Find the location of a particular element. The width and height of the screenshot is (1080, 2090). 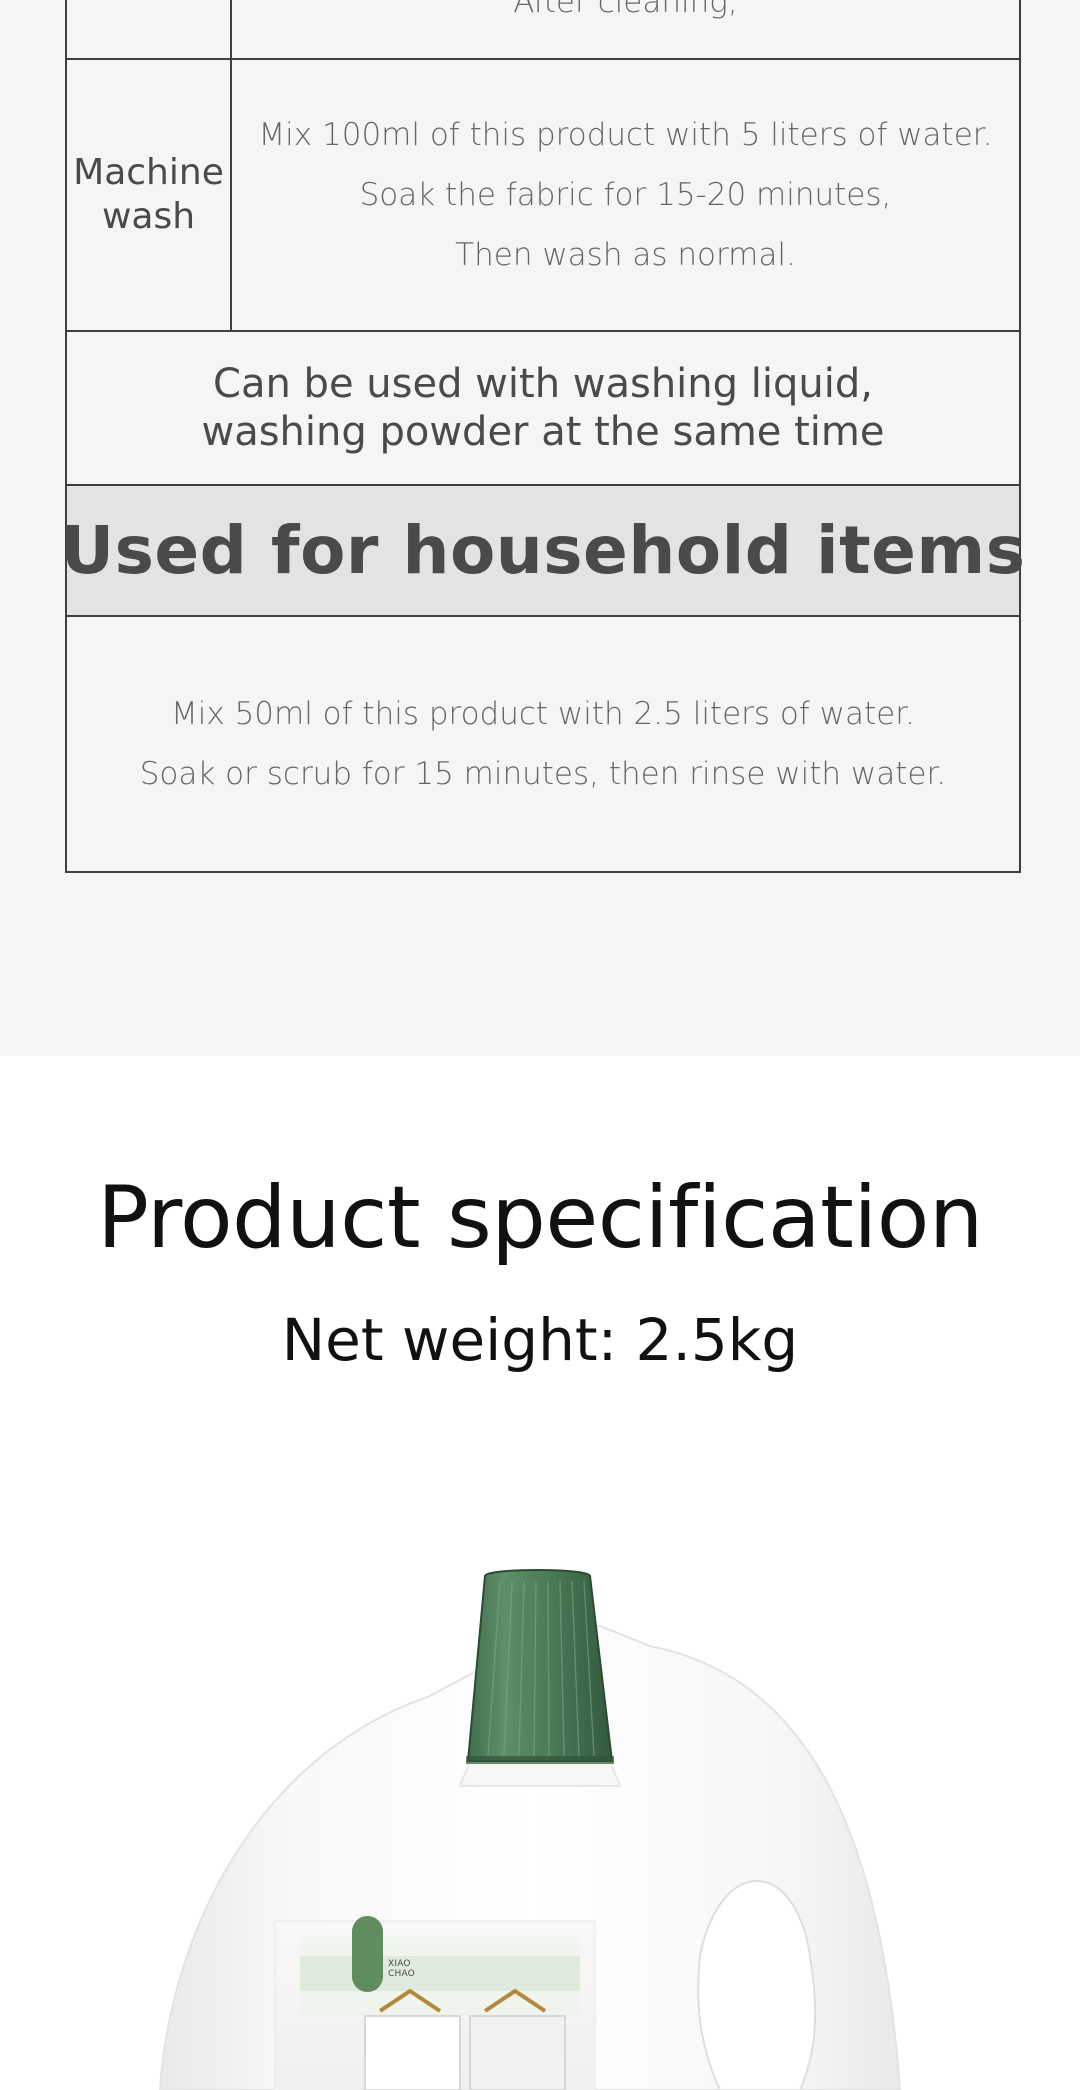

table-cell-right: After cleaning, is located at coordinates (625, 29).